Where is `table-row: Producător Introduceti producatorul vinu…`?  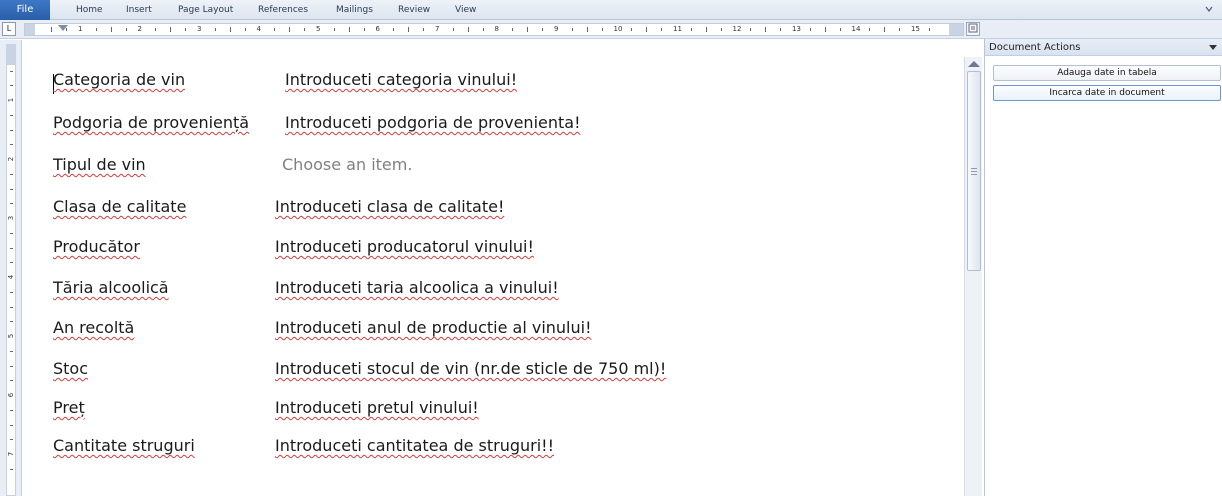
table-row: Producător Introduceti producatorul vinu… is located at coordinates (493, 247).